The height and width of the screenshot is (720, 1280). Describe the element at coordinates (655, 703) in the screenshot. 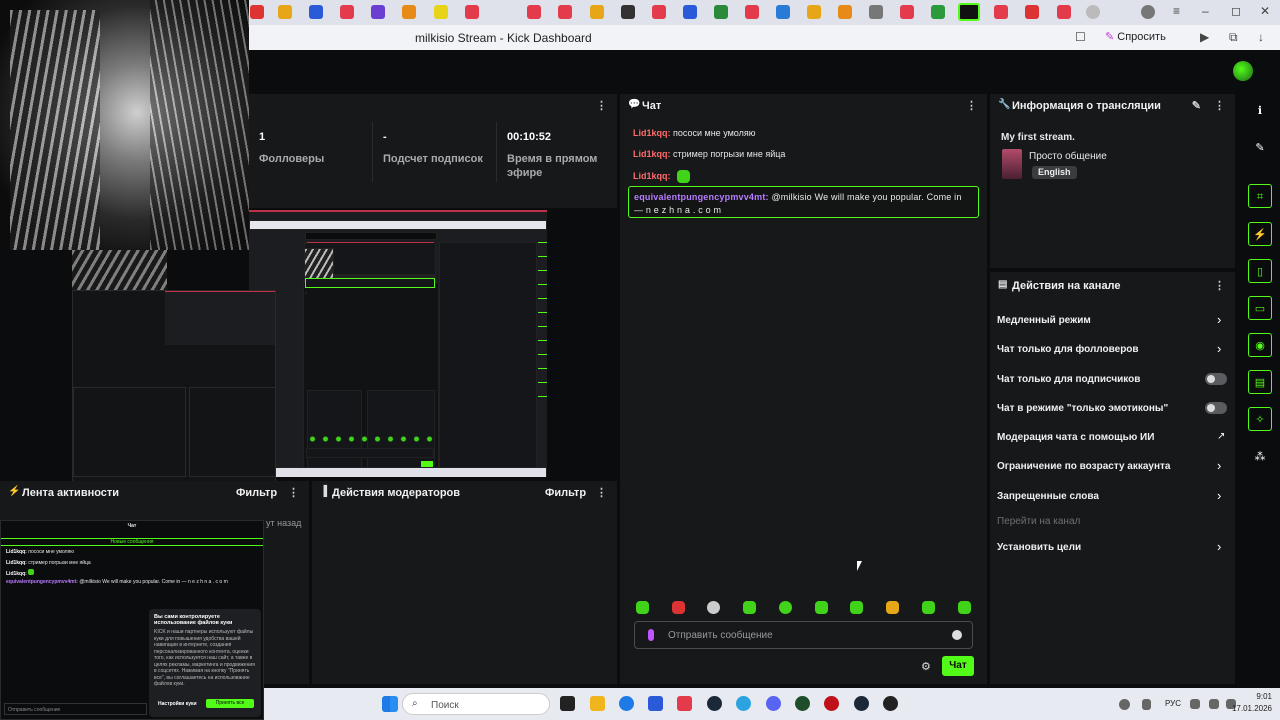

I see `store-icon` at that location.